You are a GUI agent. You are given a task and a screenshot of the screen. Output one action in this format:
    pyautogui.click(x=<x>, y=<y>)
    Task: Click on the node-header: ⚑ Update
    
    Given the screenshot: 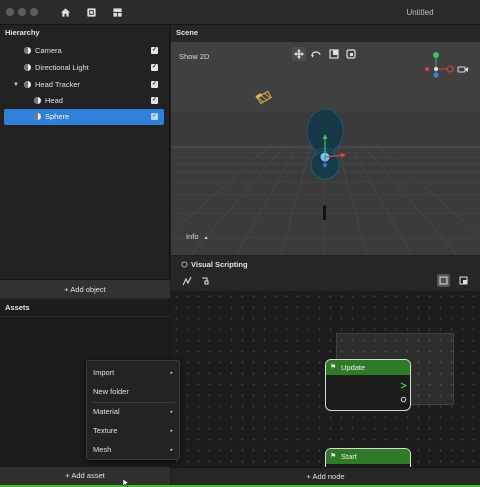 What is the action you would take?
    pyautogui.click(x=368, y=367)
    